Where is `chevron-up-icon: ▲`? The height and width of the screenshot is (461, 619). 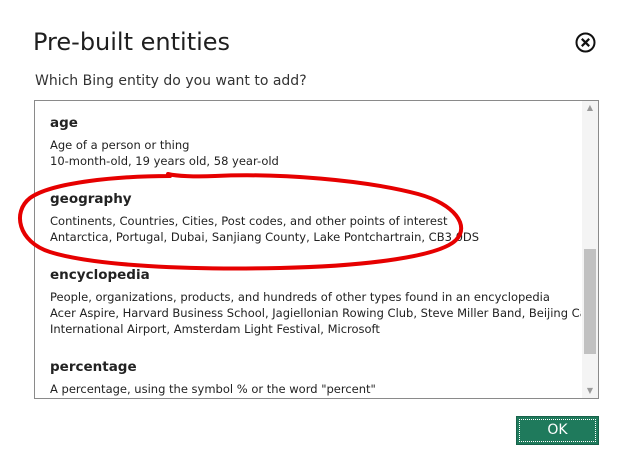
chevron-up-icon: ▲ is located at coordinates (590, 108).